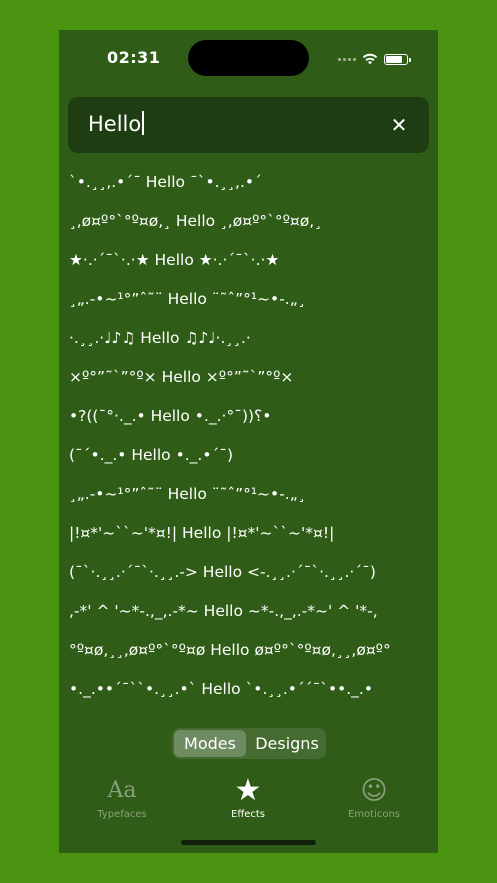 The width and height of the screenshot is (497, 883). What do you see at coordinates (249, 228) in the screenshot?
I see `effect-item: ¸,ø¤º°`°º¤ø,¸ Hello ¸,ø¤º°`°º¤ø,¸` at bounding box center [249, 228].